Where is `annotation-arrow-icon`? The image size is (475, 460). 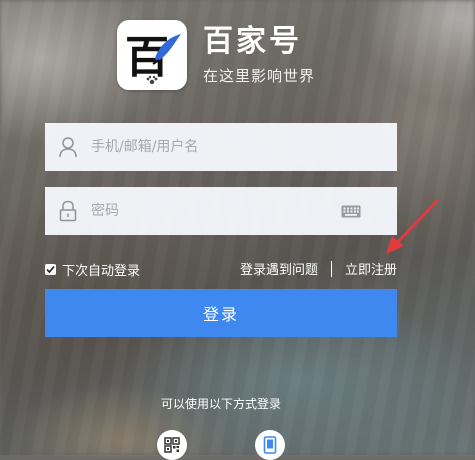
annotation-arrow-icon is located at coordinates (413, 226).